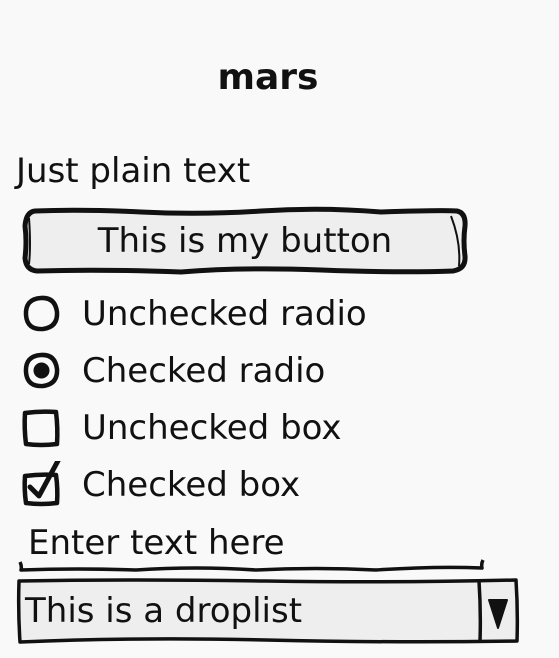  I want to click on radio-checked-label: Checked radio, so click(204, 371).